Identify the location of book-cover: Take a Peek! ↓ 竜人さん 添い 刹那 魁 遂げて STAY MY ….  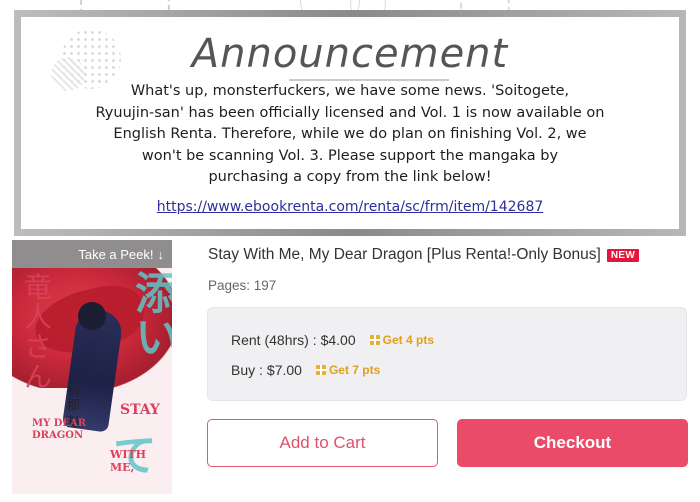
(92, 367).